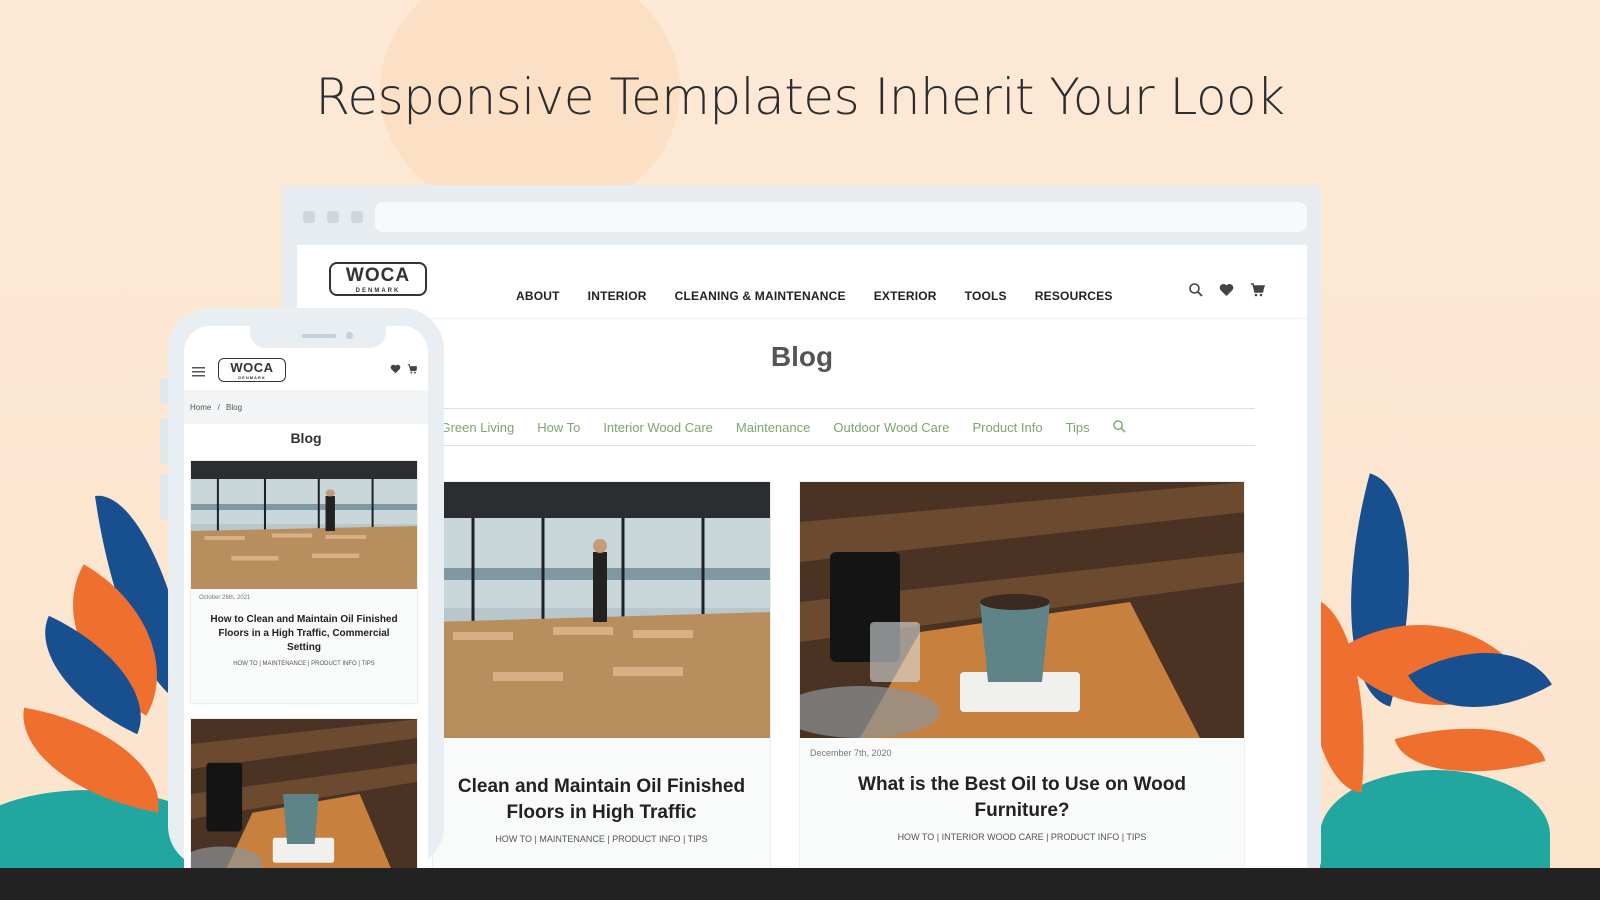 The width and height of the screenshot is (1600, 900). I want to click on window-dot-minimize, so click(333, 217).